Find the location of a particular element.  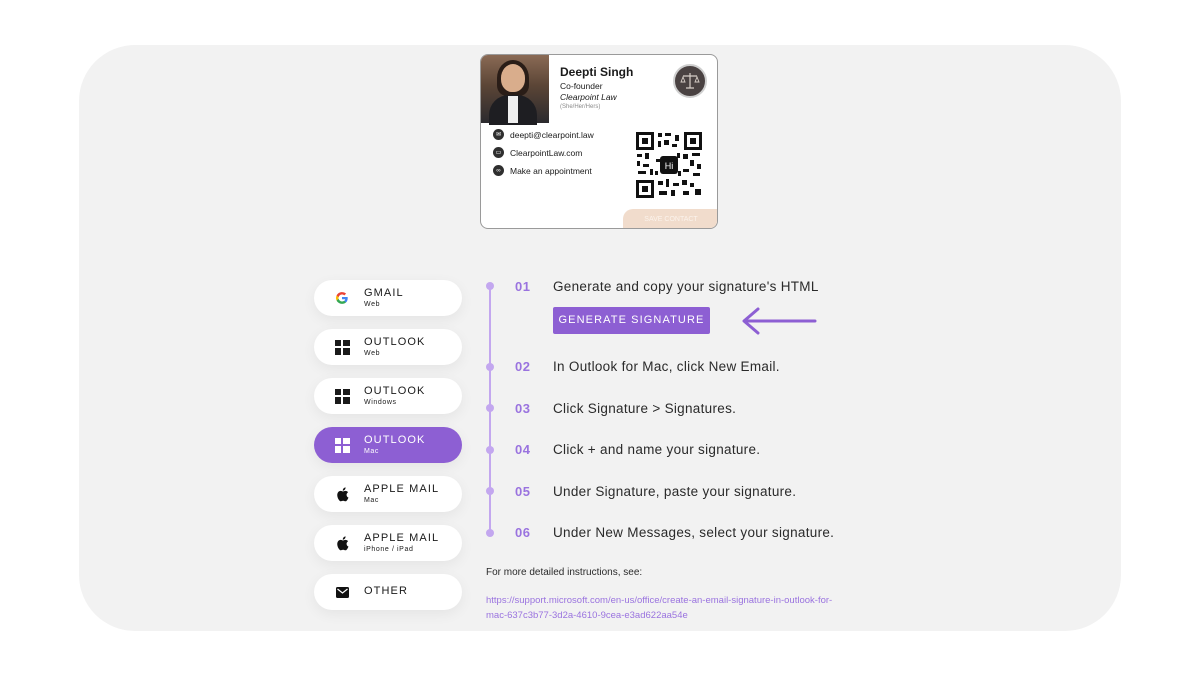

contact-email: ✉ deepti@clearpoint.law is located at coordinates (543, 134).